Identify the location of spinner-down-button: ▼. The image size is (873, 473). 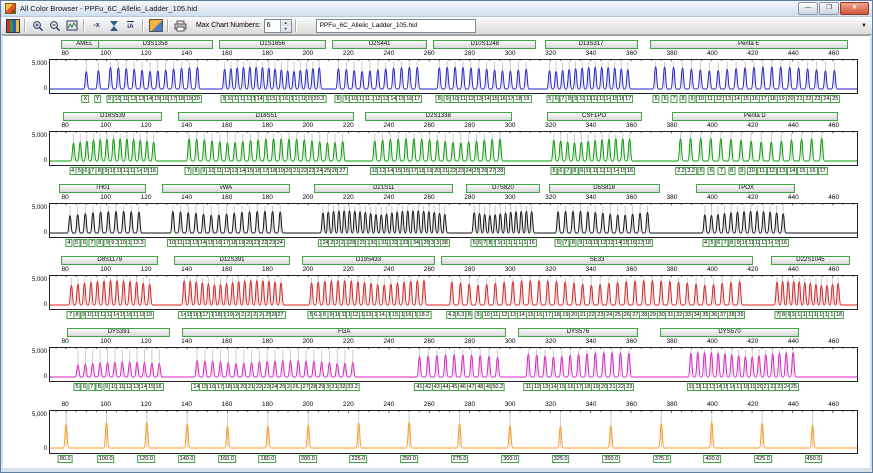
(285, 28).